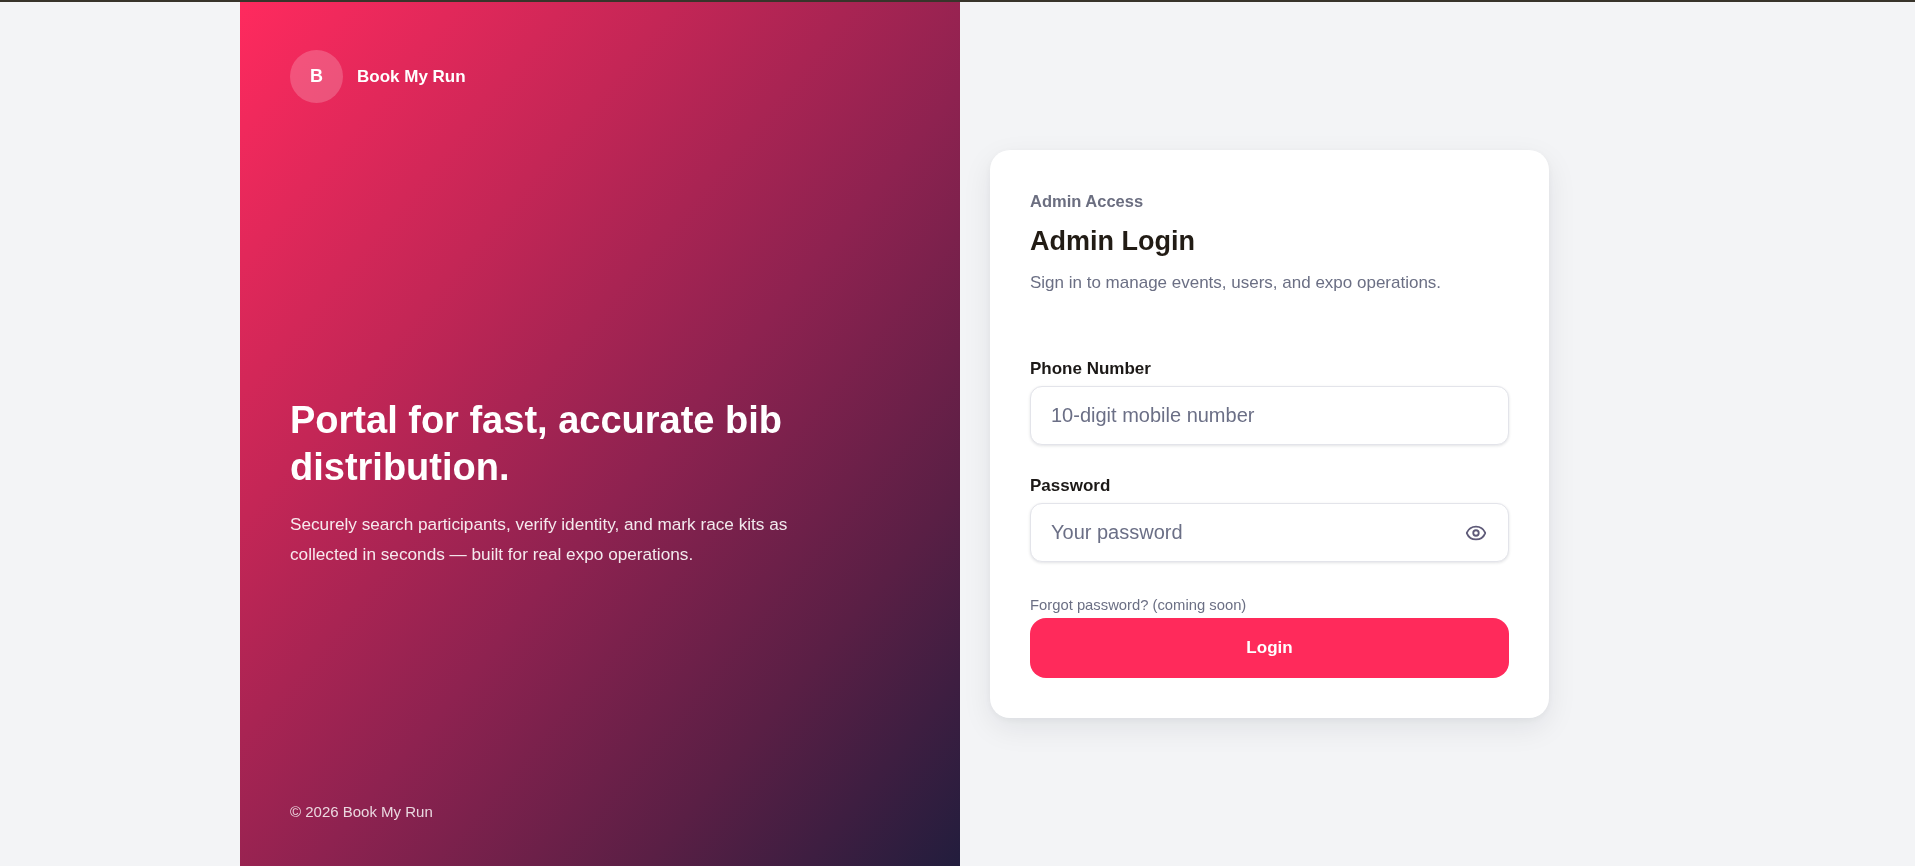 This screenshot has height=866, width=1915. Describe the element at coordinates (1138, 605) in the screenshot. I see `forgot-password-link: Forgot password? (coming soon)` at that location.